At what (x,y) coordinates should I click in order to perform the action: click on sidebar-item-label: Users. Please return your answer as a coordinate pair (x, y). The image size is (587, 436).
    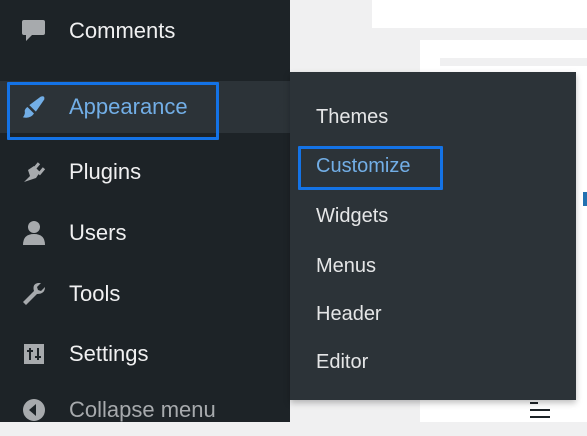
    Looking at the image, I should click on (98, 232).